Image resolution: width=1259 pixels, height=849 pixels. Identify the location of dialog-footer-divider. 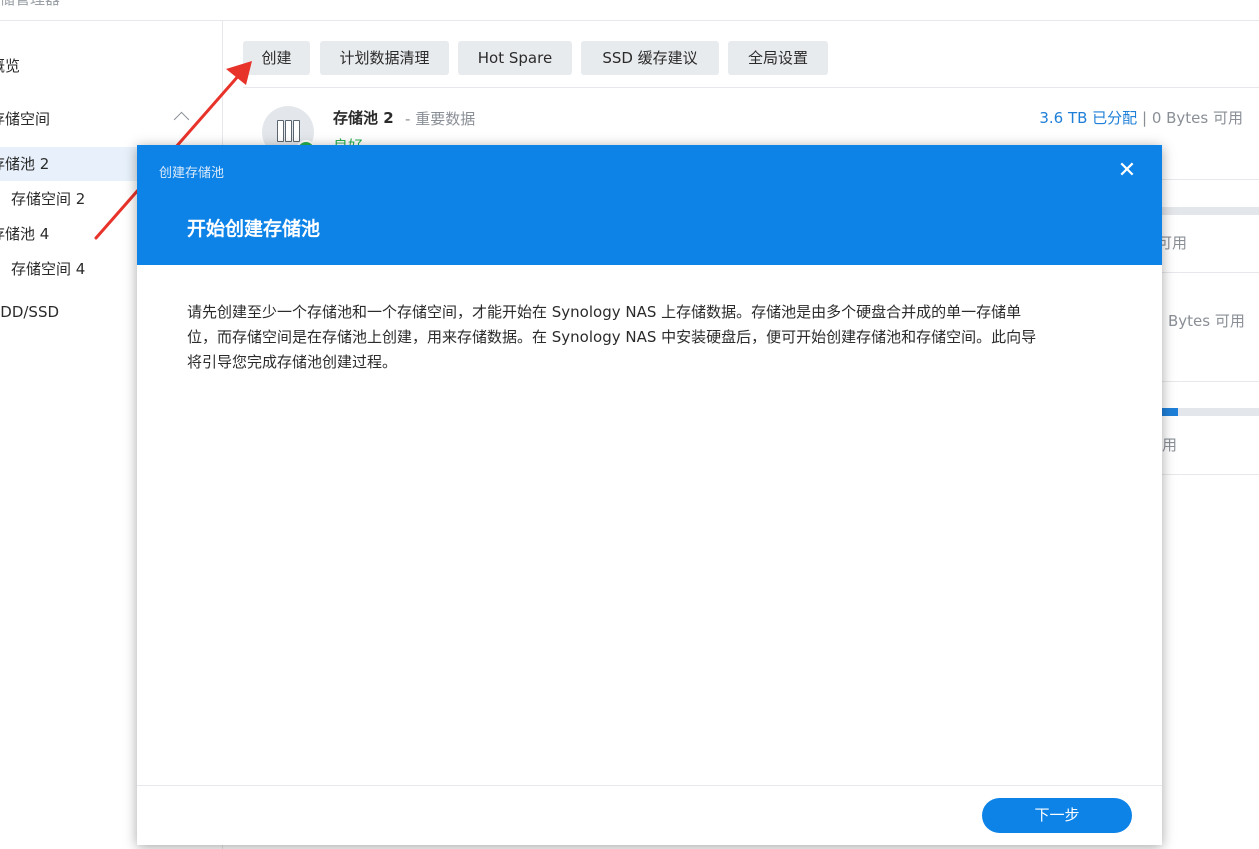
(649, 785).